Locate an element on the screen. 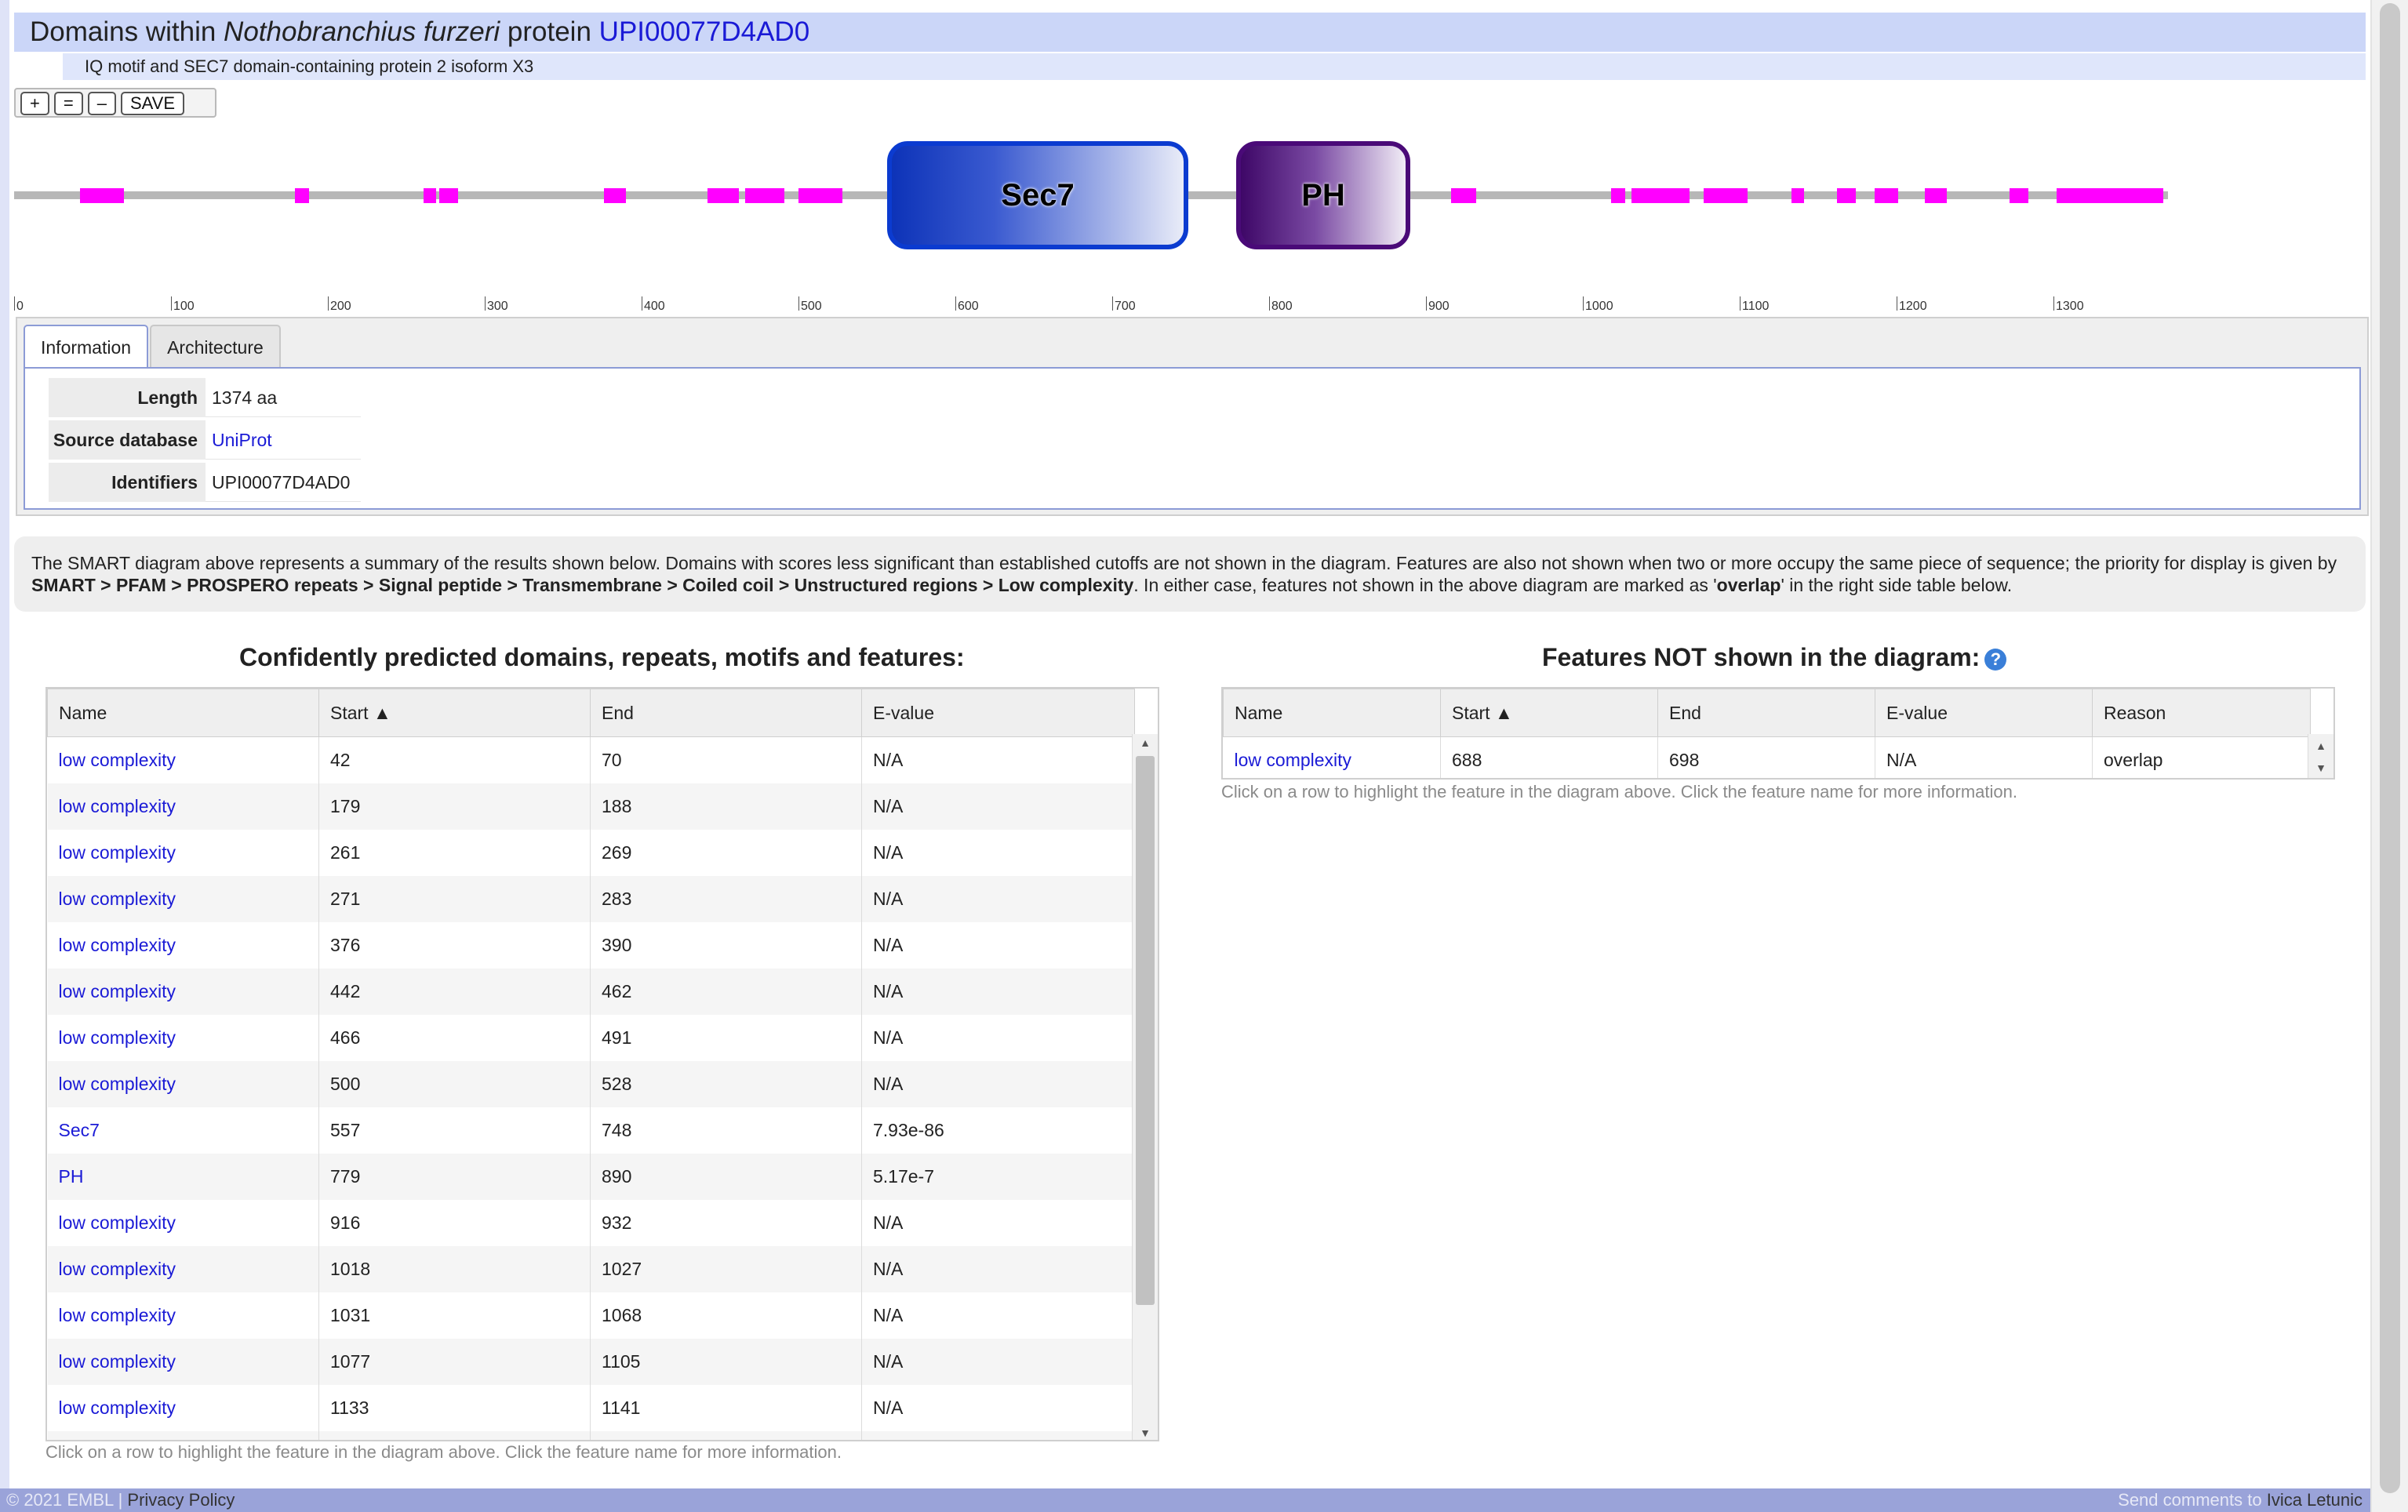  table-row: low complexity 466 491 N/A is located at coordinates (591, 1038).